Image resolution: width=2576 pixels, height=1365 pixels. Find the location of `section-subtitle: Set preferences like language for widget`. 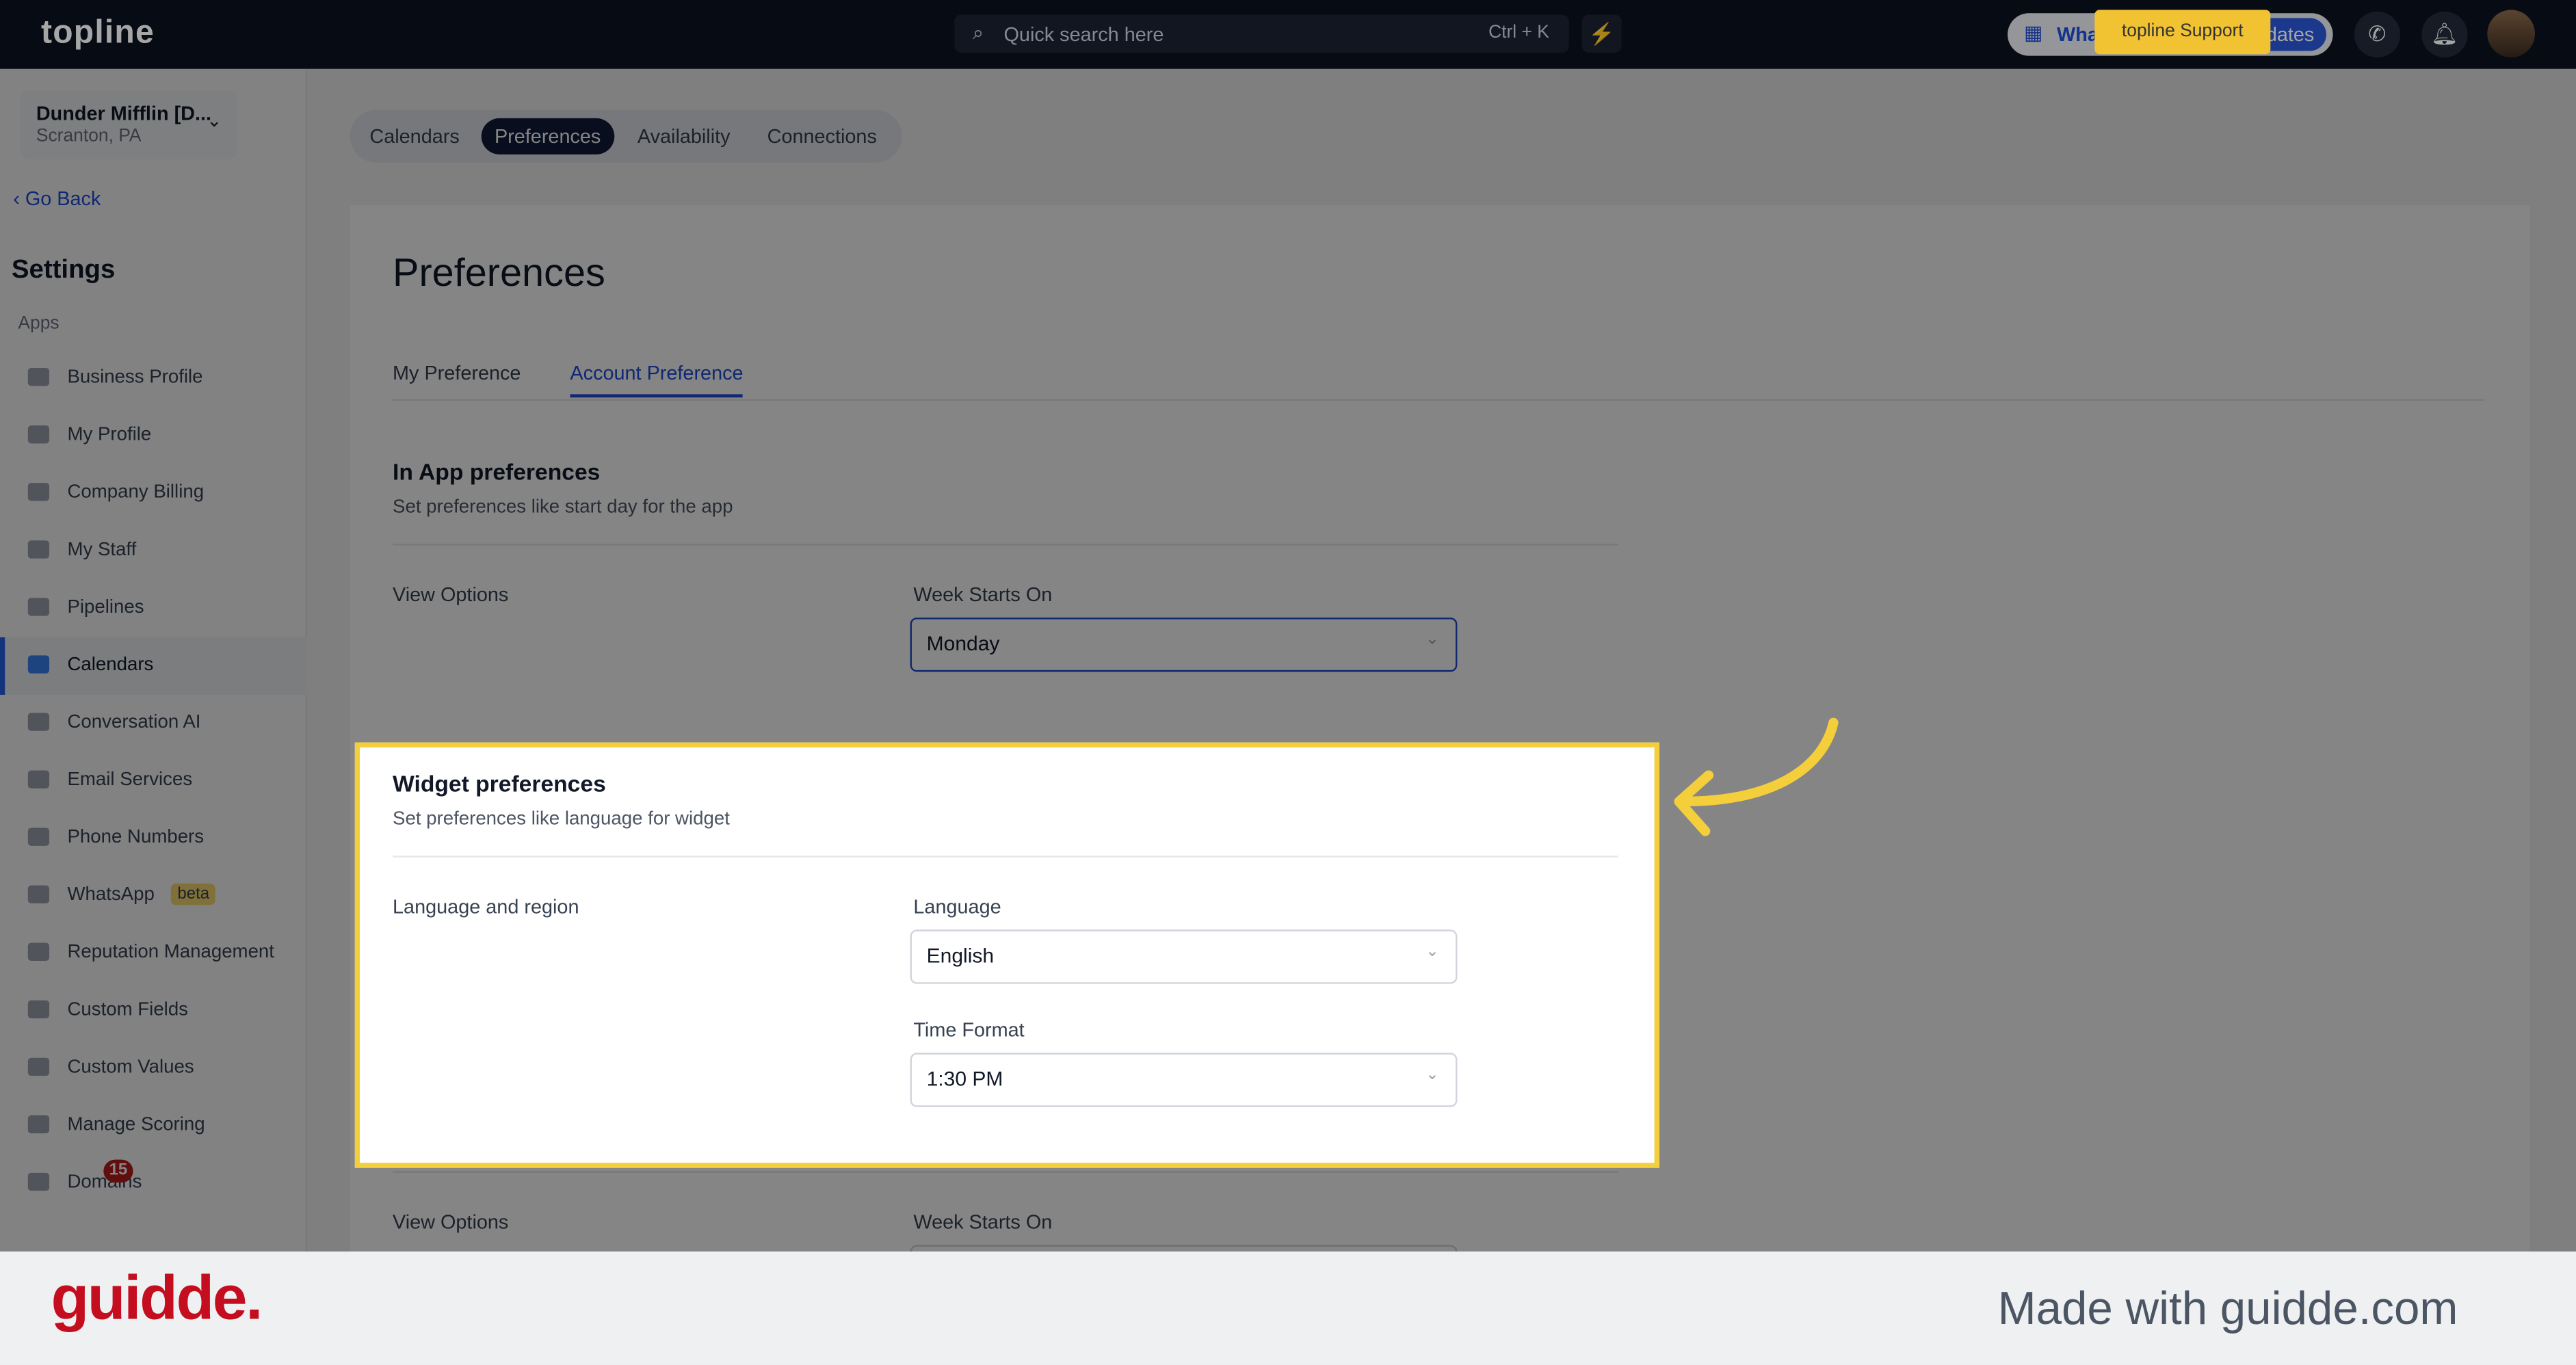

section-subtitle: Set preferences like language for widget is located at coordinates (561, 820).